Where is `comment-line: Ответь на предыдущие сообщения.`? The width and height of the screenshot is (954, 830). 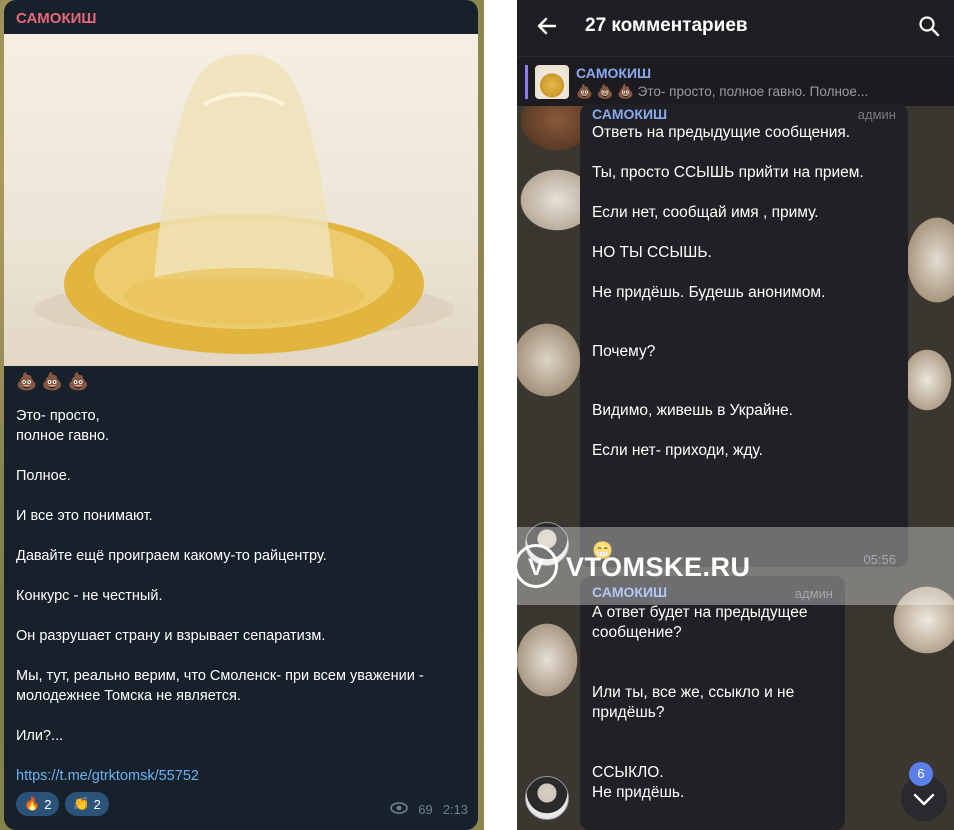 comment-line: Ответь на предыдущие сообщения. is located at coordinates (721, 132).